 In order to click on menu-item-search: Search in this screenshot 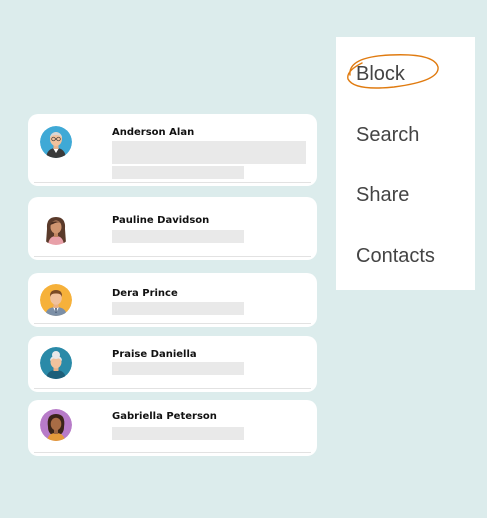, I will do `click(387, 135)`.